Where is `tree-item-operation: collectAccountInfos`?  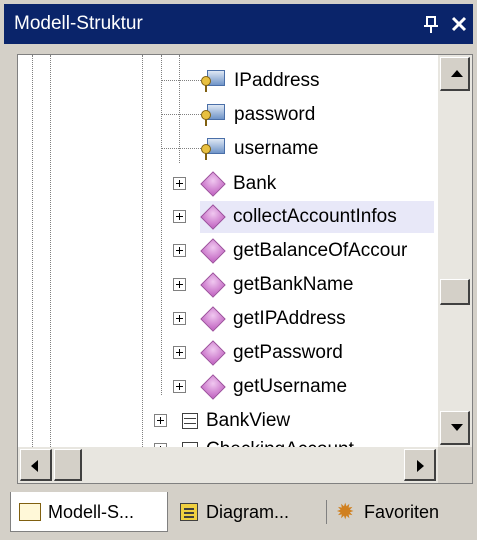 tree-item-operation: collectAccountInfos is located at coordinates (298, 217).